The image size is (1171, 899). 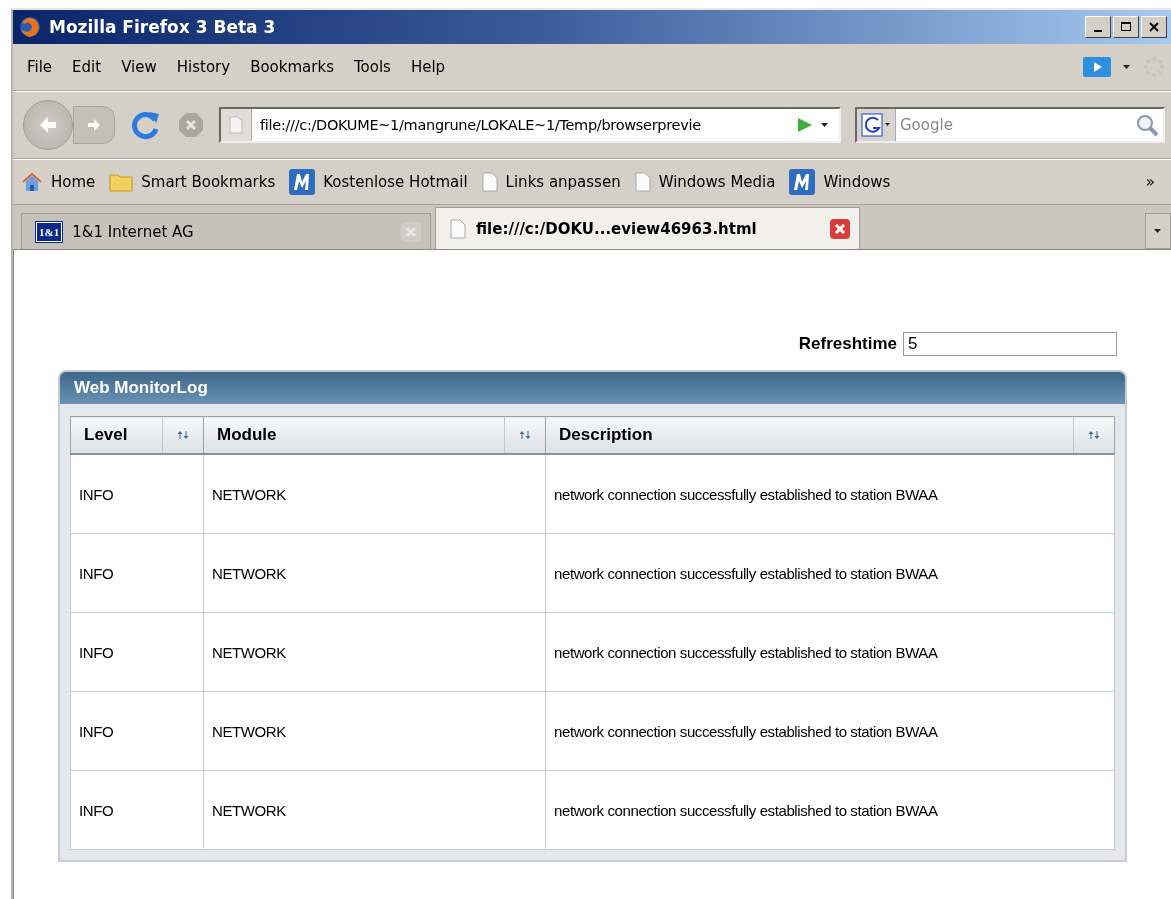 I want to click on forward-arrow-icon, so click(x=94, y=125).